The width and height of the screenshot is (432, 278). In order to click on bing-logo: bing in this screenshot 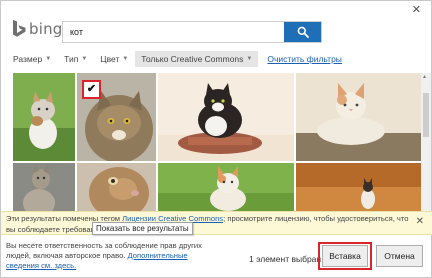, I will do `click(37, 29)`.